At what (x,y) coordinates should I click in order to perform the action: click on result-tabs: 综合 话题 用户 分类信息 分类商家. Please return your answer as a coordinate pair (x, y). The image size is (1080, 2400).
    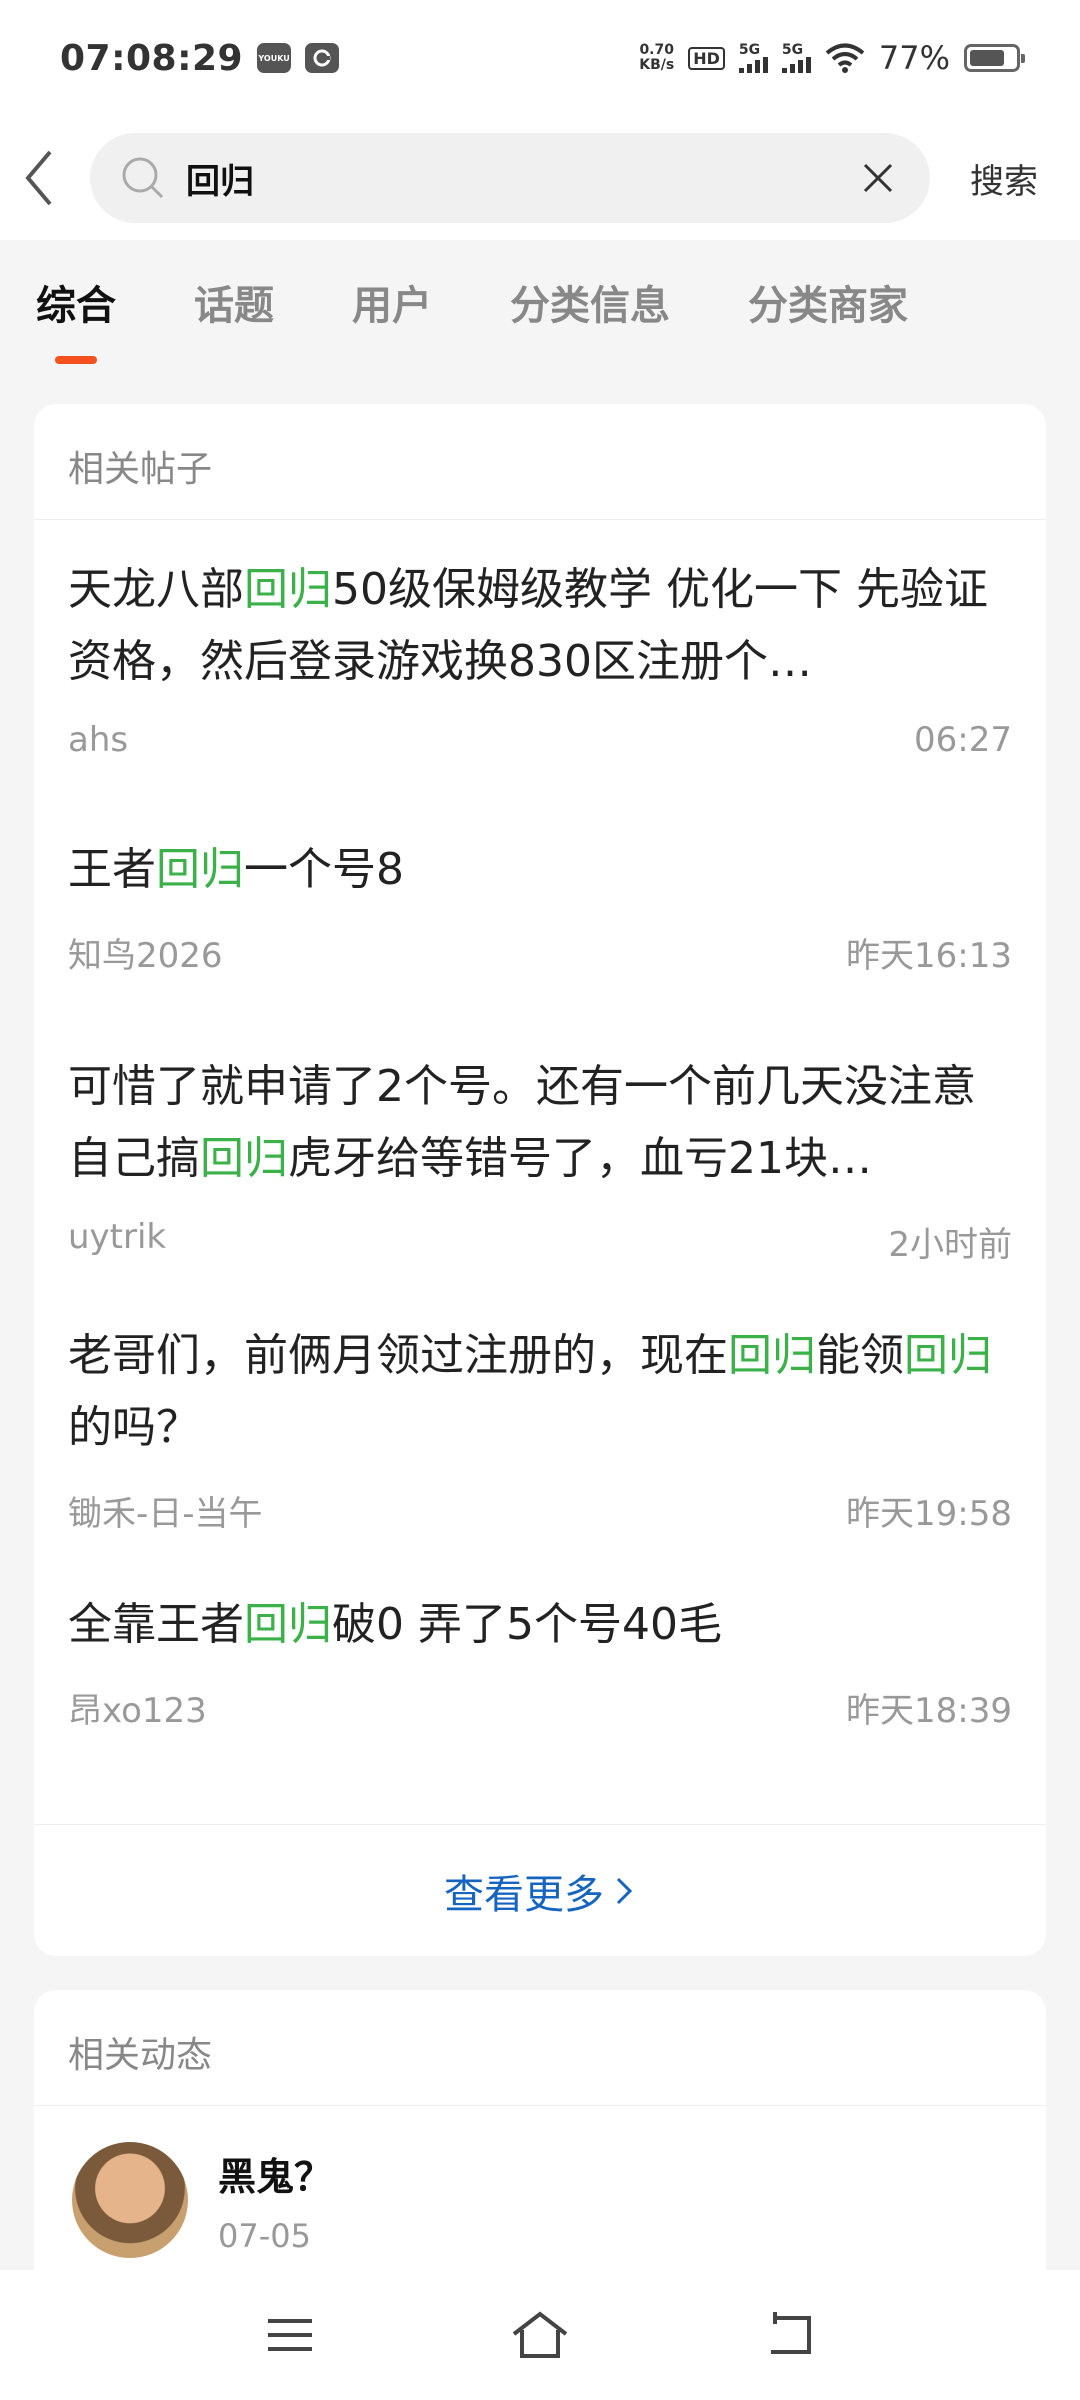
    Looking at the image, I should click on (540, 302).